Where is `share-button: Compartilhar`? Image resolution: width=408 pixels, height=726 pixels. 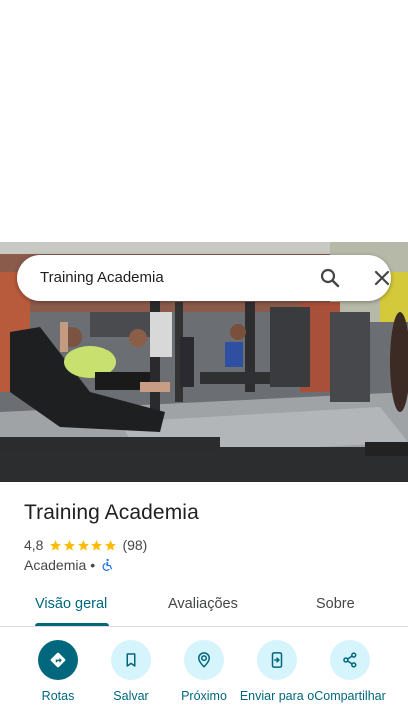 share-button: Compartilhar is located at coordinates (350, 671).